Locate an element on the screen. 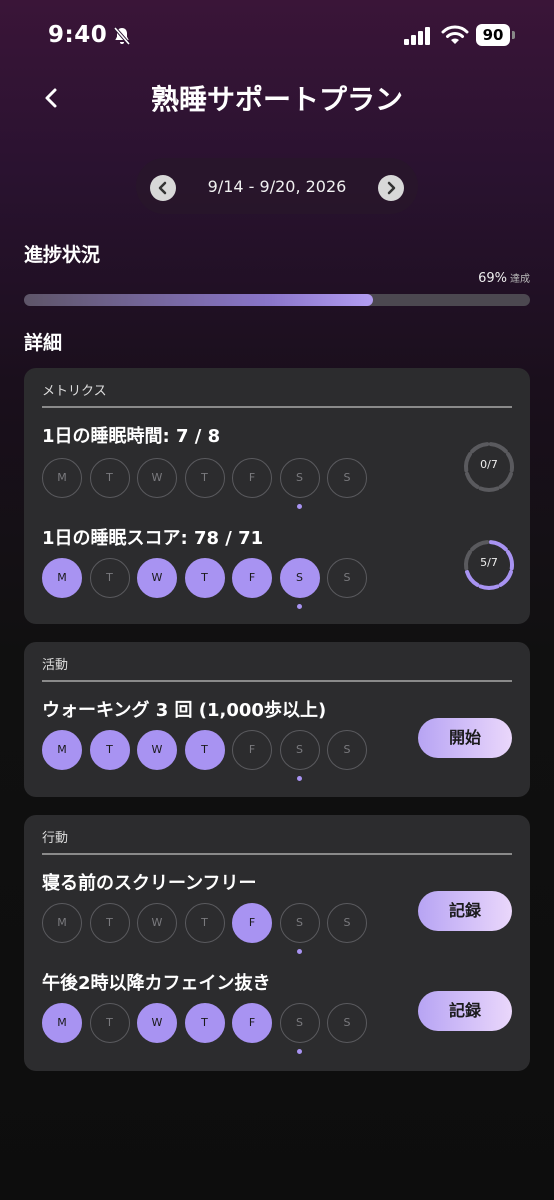 This screenshot has height=1200, width=554. progress-ring: 5/7 is located at coordinates (489, 565).